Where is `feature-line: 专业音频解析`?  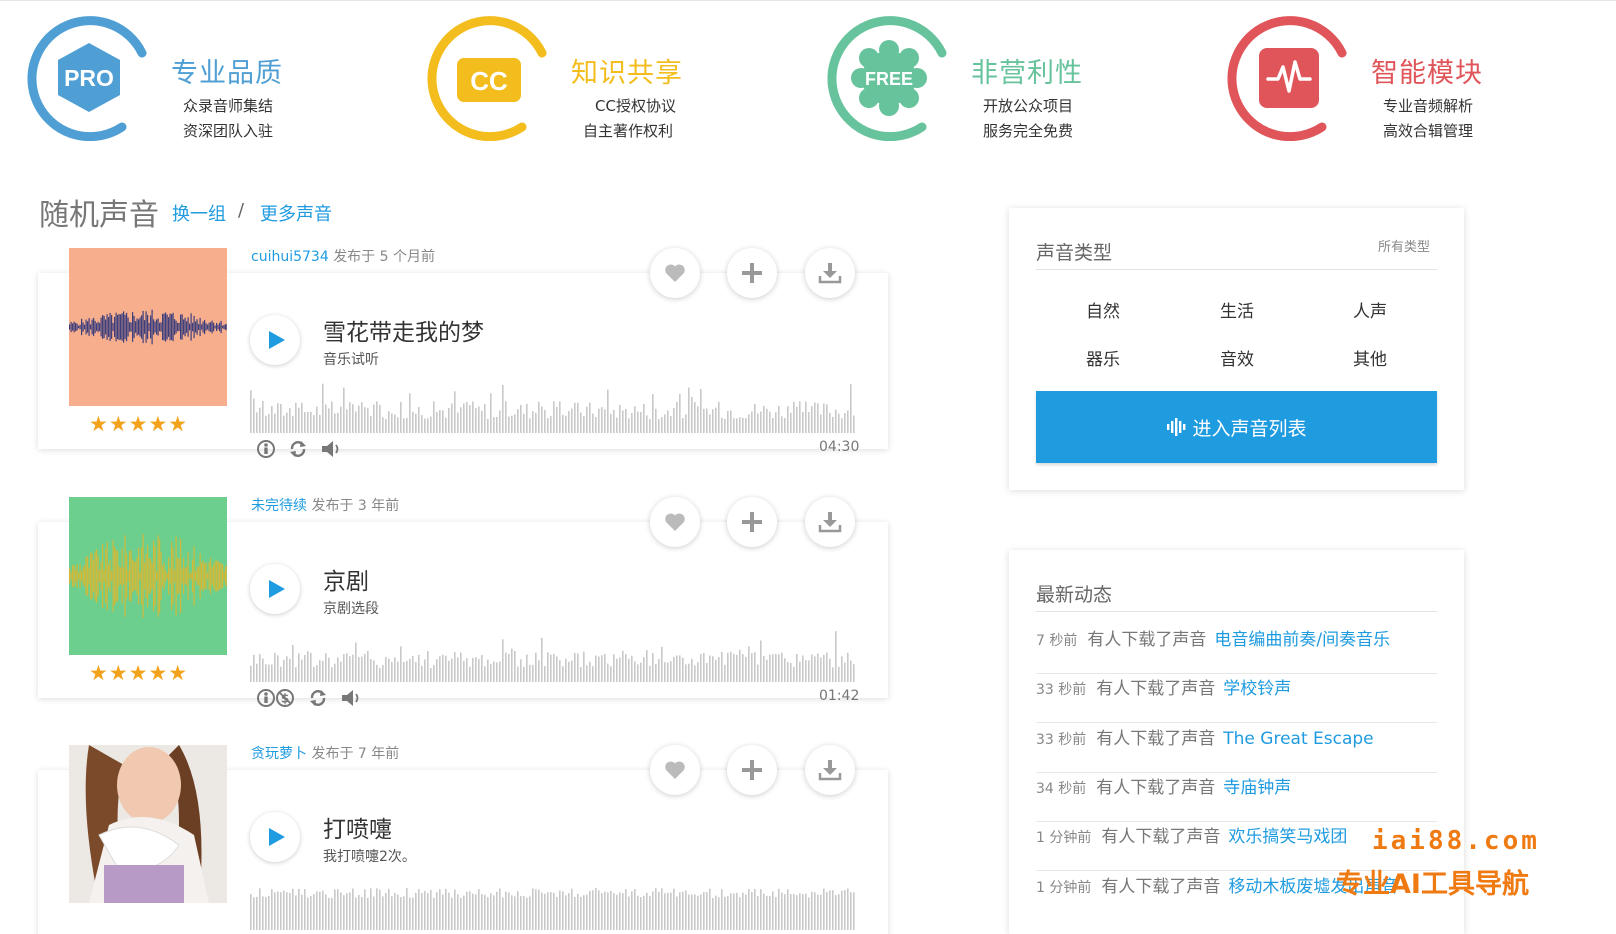
feature-line: 专业音频解析 is located at coordinates (1428, 106).